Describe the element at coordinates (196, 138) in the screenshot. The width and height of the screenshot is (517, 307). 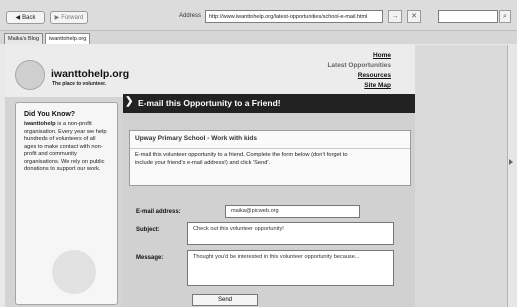
I see `opportunity-title: Upway Primary School - Work with kids` at that location.